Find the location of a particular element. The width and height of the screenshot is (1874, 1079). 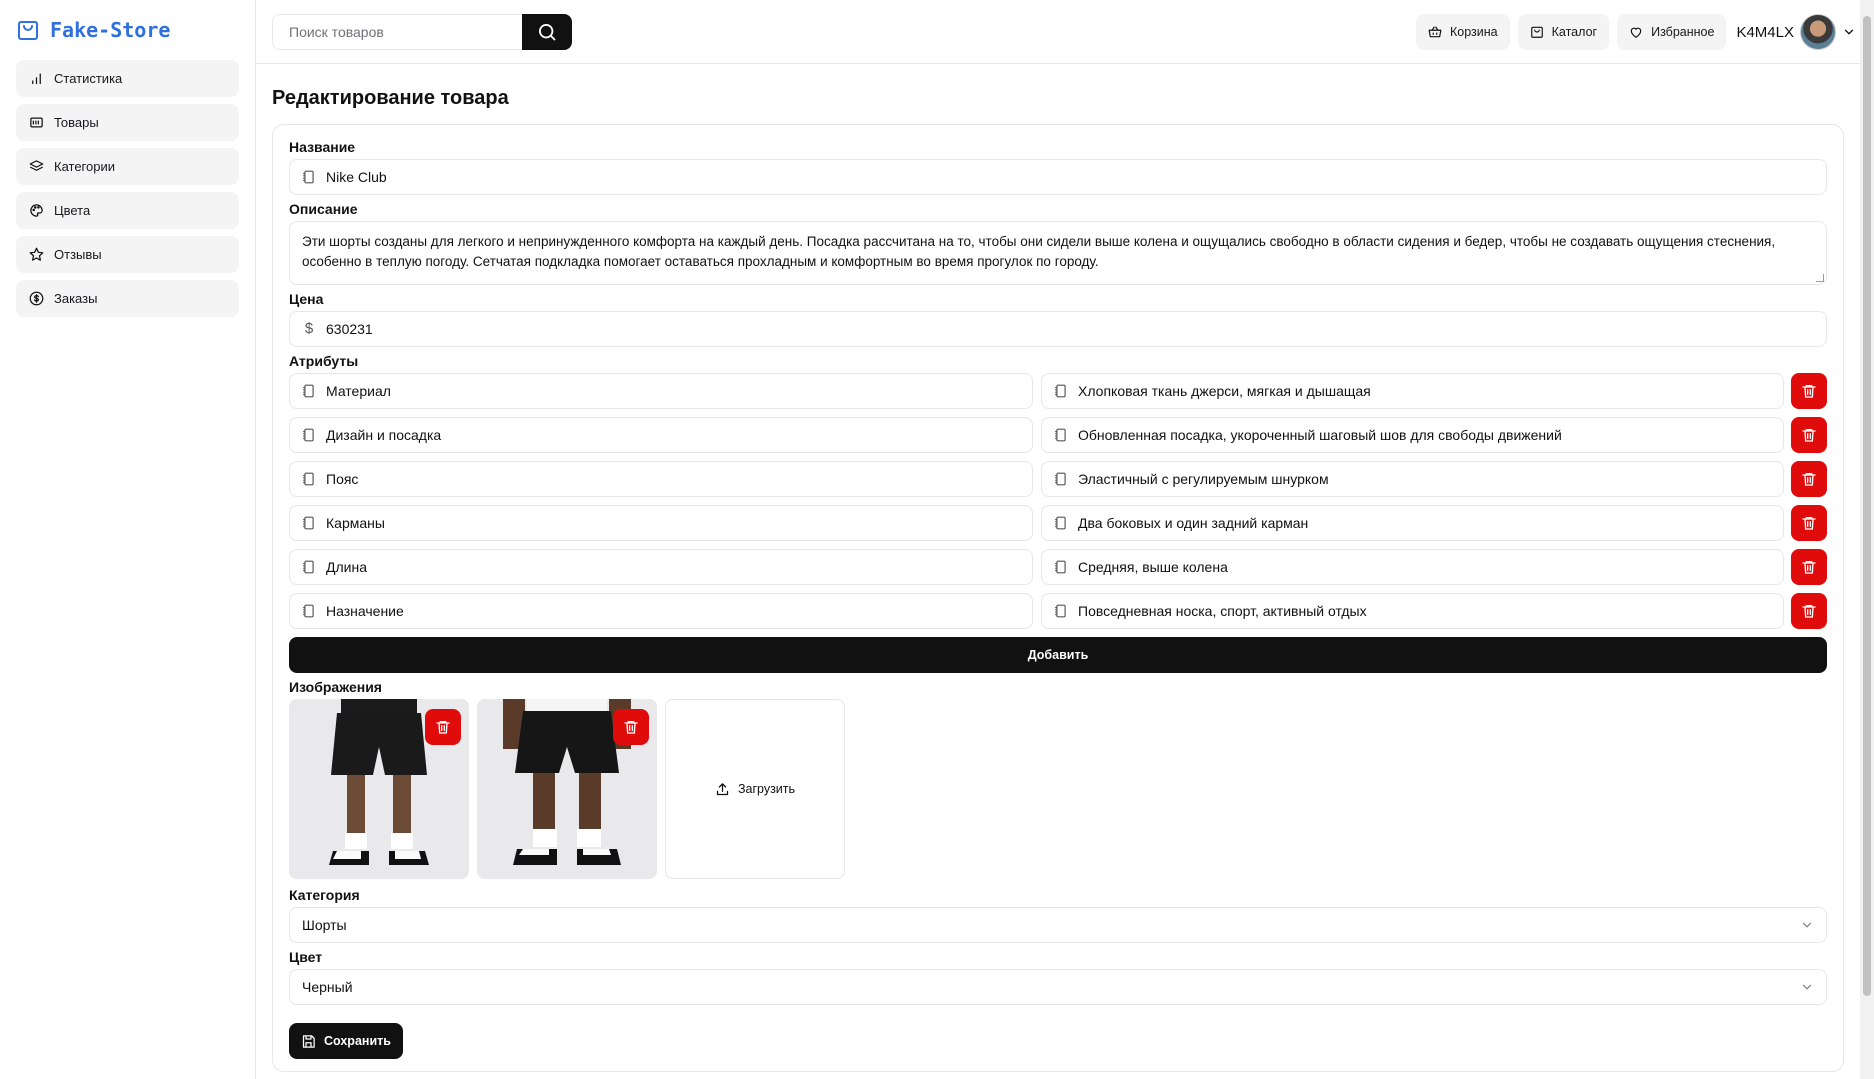

category-select: Шорты is located at coordinates (1058, 925).